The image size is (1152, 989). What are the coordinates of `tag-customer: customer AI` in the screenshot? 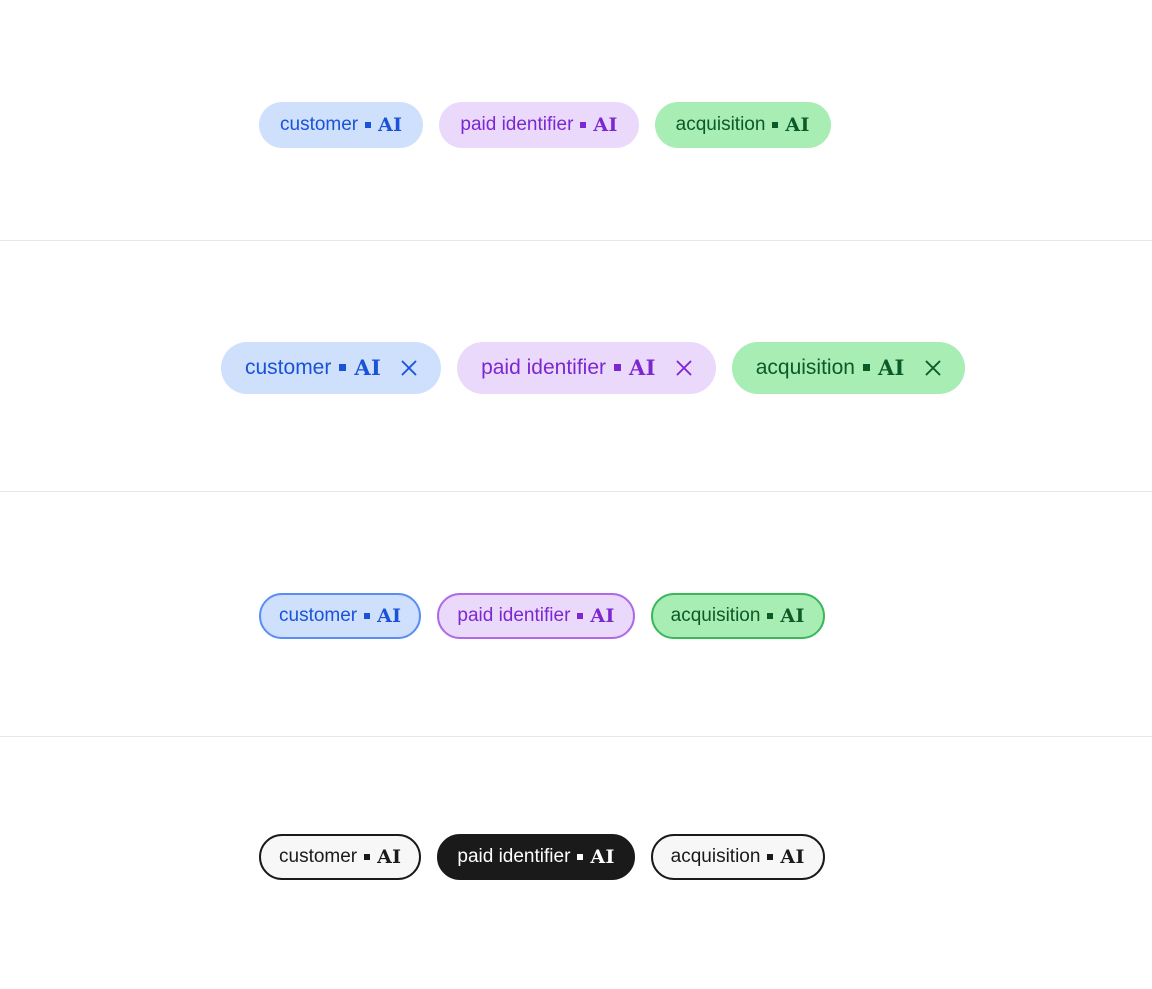 It's located at (341, 125).